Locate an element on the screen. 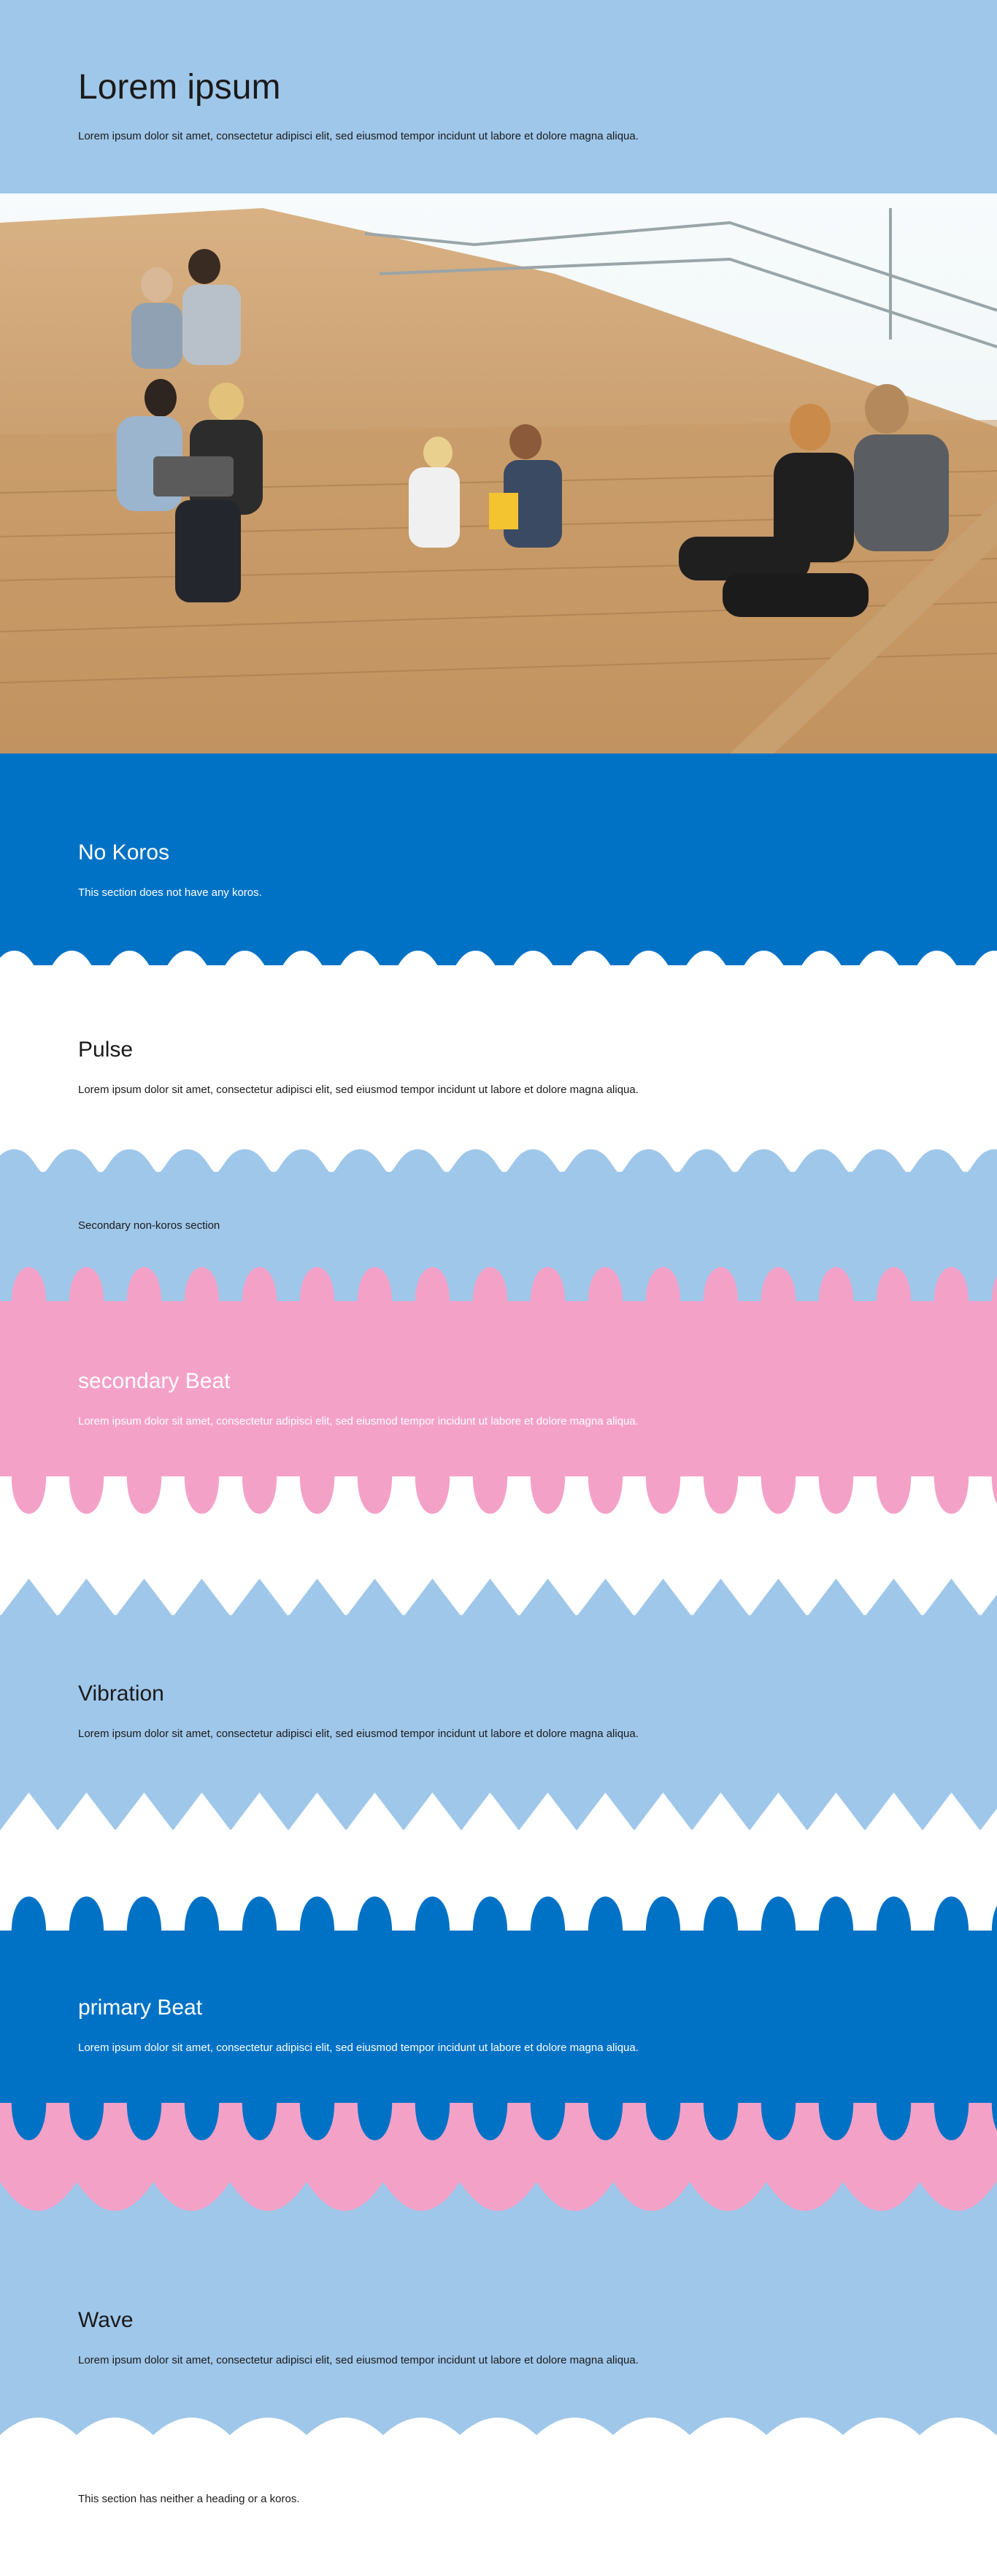 This screenshot has width=997, height=2576. pulse-koros-bottom is located at coordinates (498, 1161).